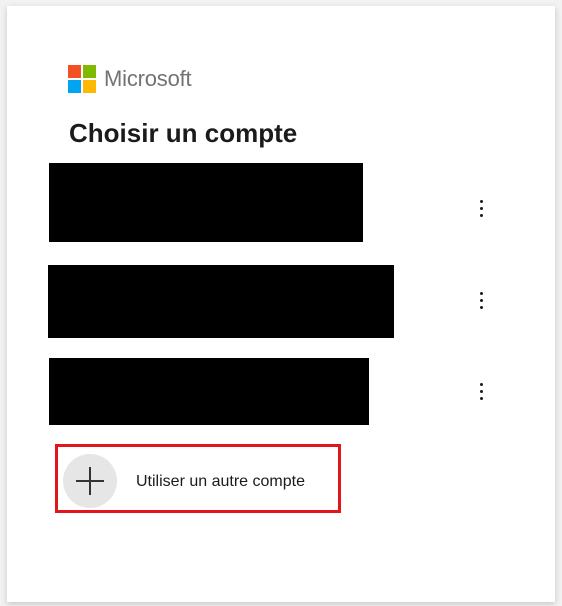 This screenshot has width=562, height=606. I want to click on use-another-account-button: Utiliser un autre compte, so click(198, 478).